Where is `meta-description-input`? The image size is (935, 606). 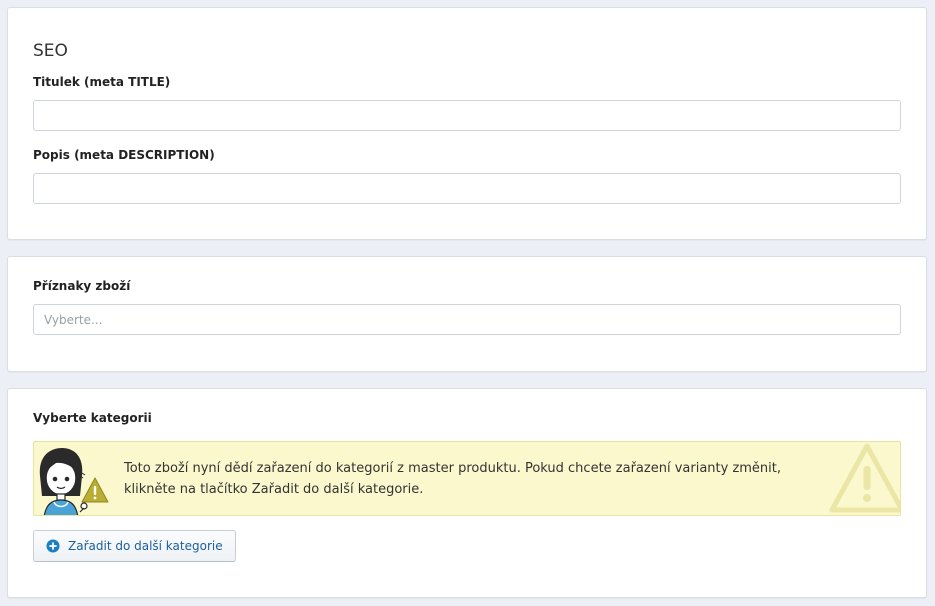 meta-description-input is located at coordinates (467, 188).